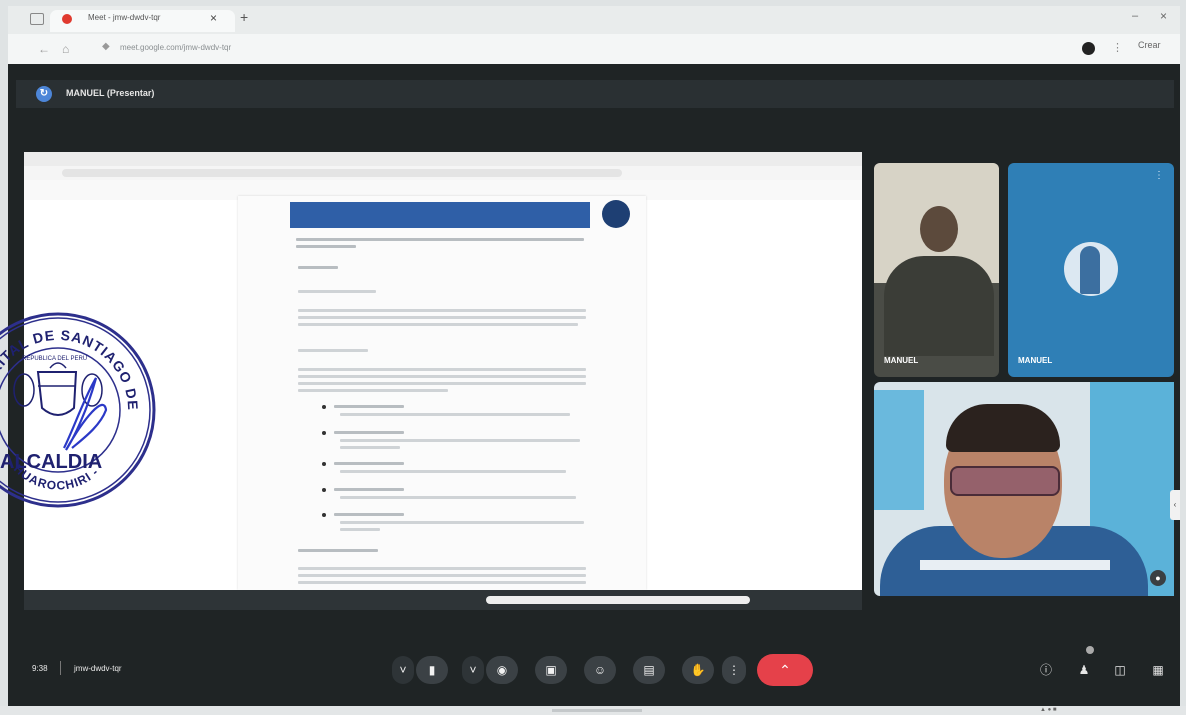 Image resolution: width=1186 pixels, height=715 pixels. What do you see at coordinates (649, 670) in the screenshot?
I see `present-icon: ▤` at bounding box center [649, 670].